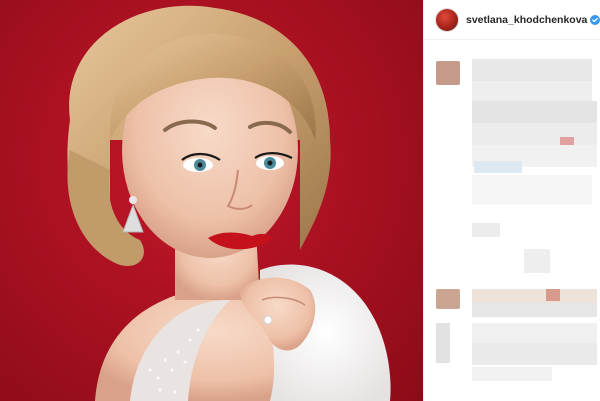 This screenshot has height=401, width=600. What do you see at coordinates (526, 20) in the screenshot?
I see `username-link: svetlana_khodchenkova` at bounding box center [526, 20].